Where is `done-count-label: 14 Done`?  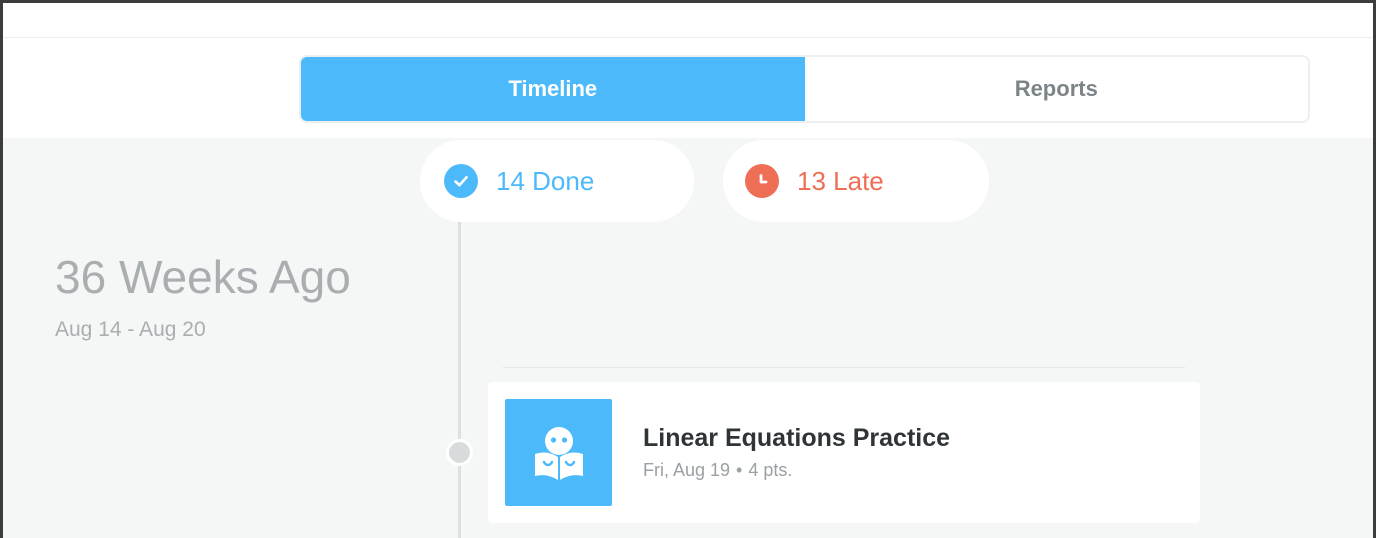 done-count-label: 14 Done is located at coordinates (545, 180).